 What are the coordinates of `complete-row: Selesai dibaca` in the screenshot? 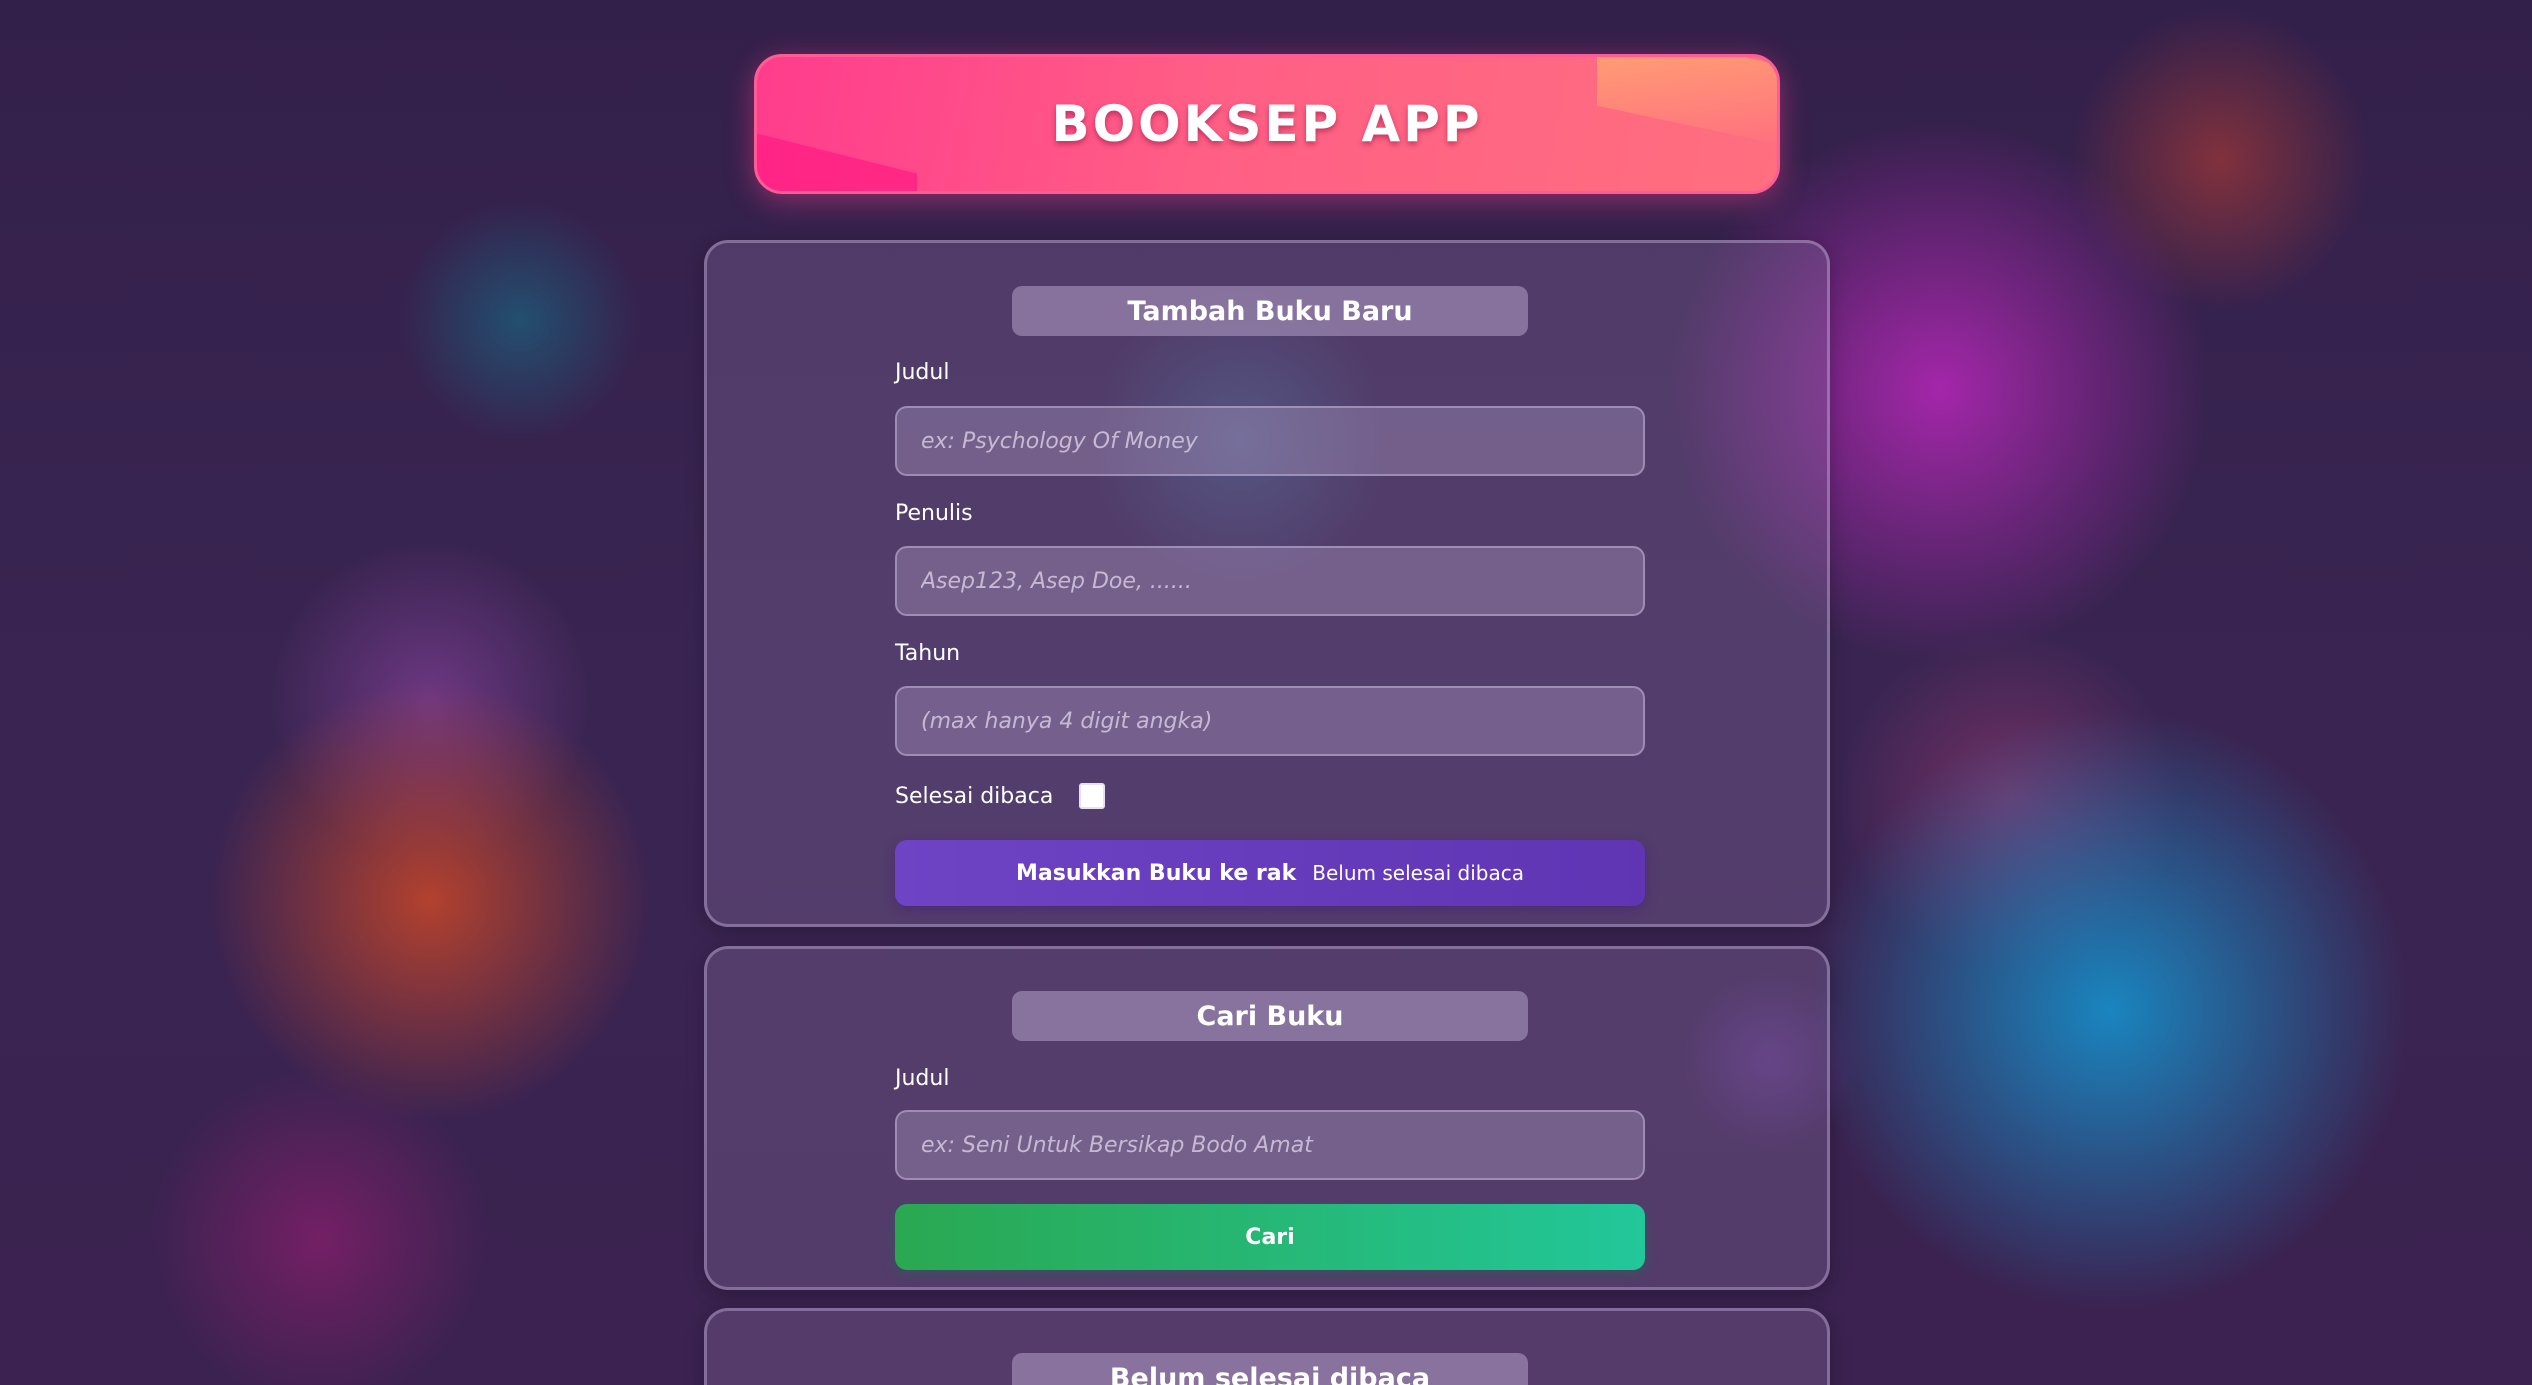 It's located at (1000, 796).